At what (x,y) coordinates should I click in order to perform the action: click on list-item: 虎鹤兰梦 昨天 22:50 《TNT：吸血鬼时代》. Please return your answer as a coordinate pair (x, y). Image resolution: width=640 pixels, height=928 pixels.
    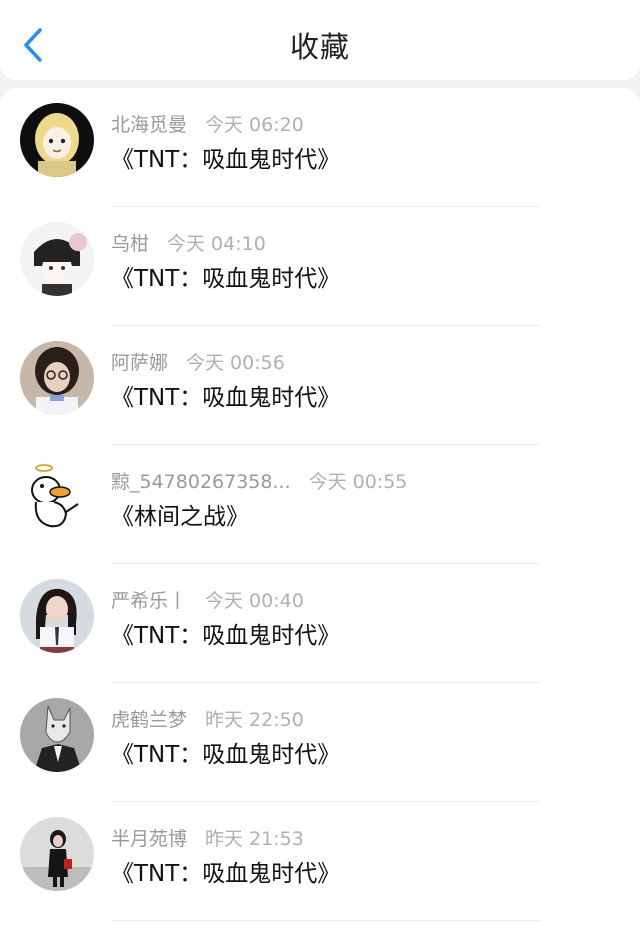
    Looking at the image, I should click on (320, 742).